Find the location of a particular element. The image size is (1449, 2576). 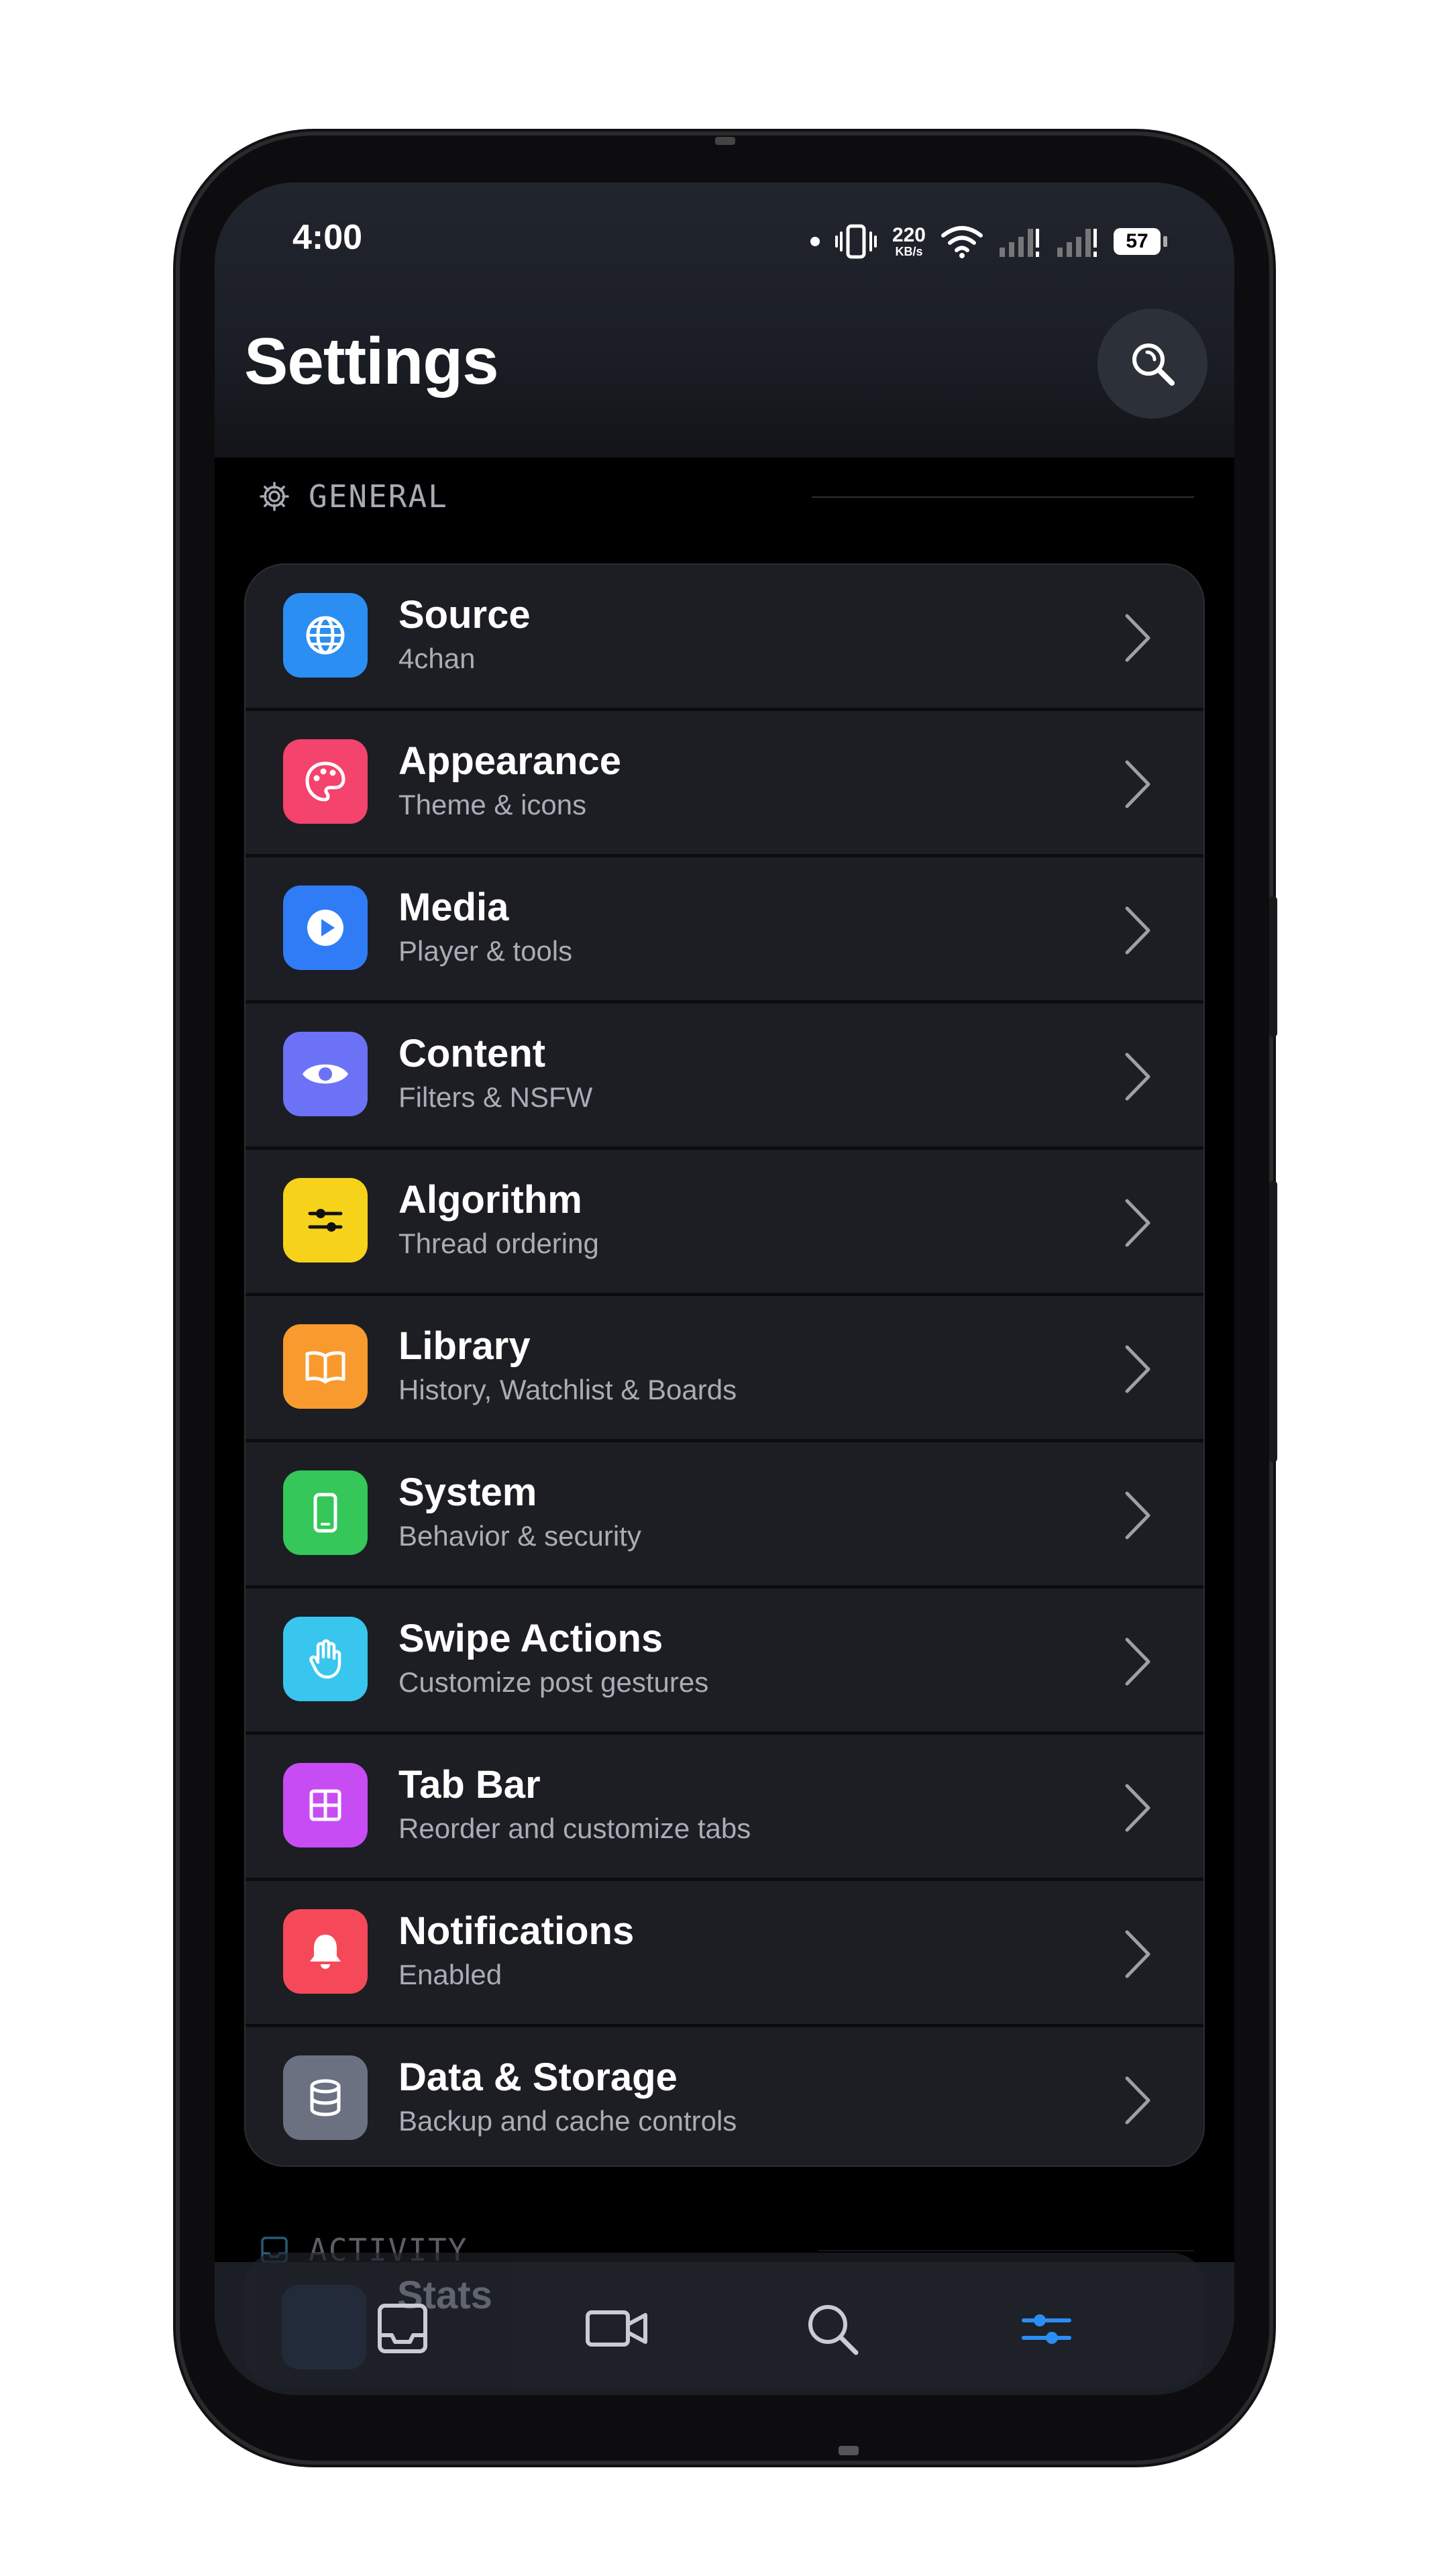

battery-indicator: 57 is located at coordinates (1140, 241).